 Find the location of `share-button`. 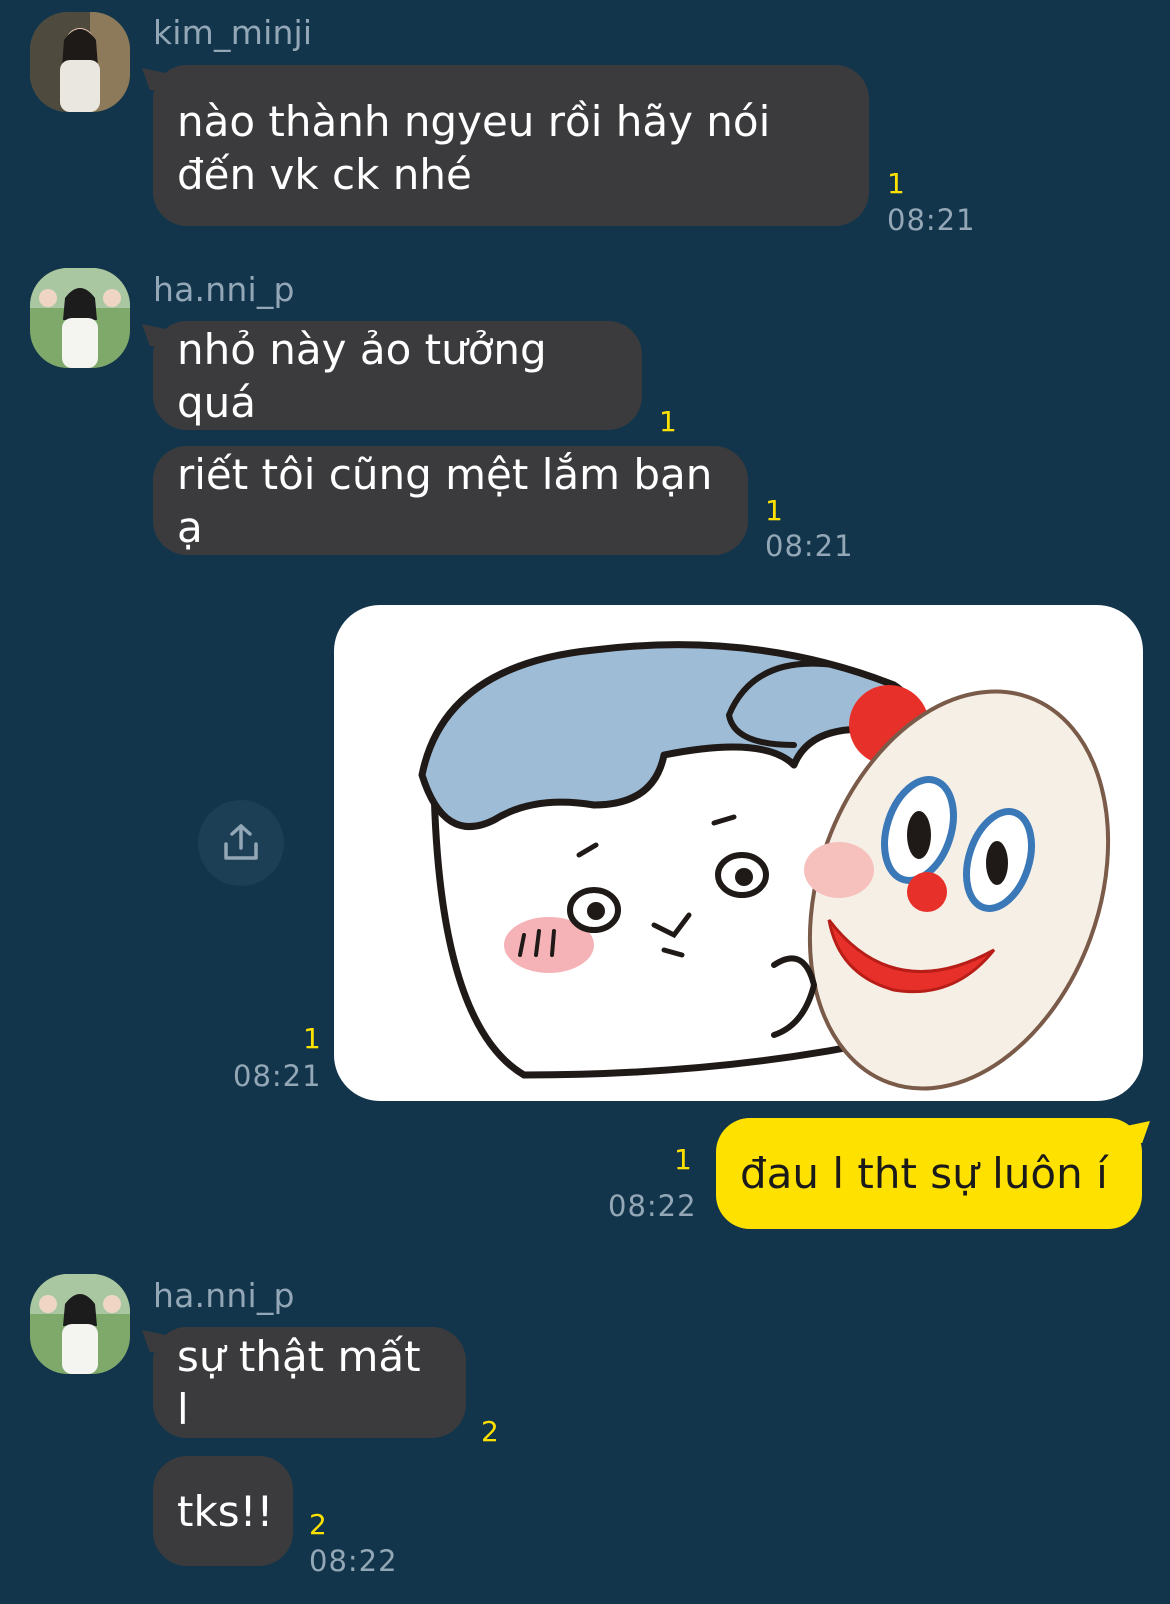

share-button is located at coordinates (241, 843).